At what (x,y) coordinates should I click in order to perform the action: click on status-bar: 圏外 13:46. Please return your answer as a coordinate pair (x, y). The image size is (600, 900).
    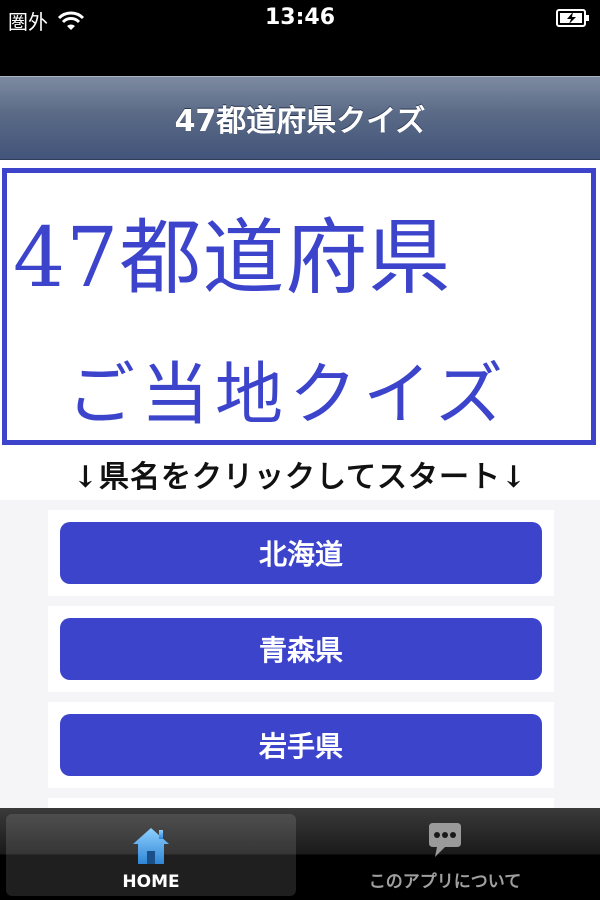
    Looking at the image, I should click on (300, 20).